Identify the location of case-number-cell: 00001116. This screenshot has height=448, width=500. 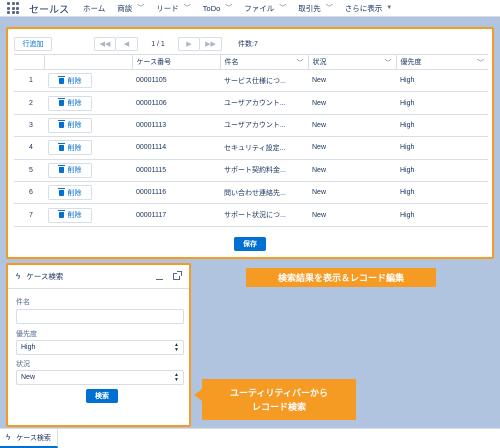
(176, 193).